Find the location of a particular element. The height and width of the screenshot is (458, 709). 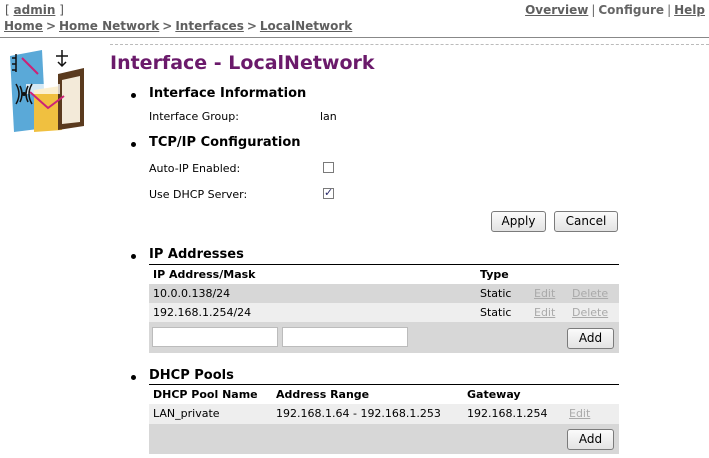

interface-group-value: lan is located at coordinates (328, 116).